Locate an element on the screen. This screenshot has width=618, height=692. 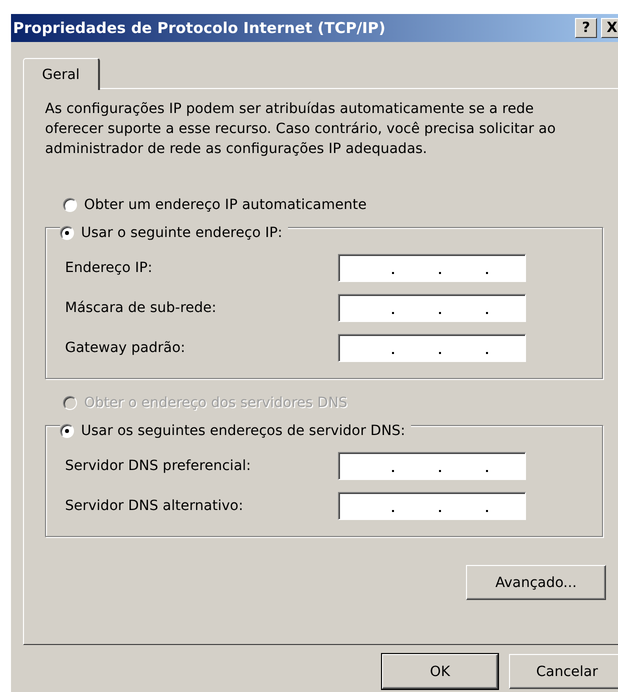
radio-option: Obter um endereço IP automaticamente is located at coordinates (340, 205).